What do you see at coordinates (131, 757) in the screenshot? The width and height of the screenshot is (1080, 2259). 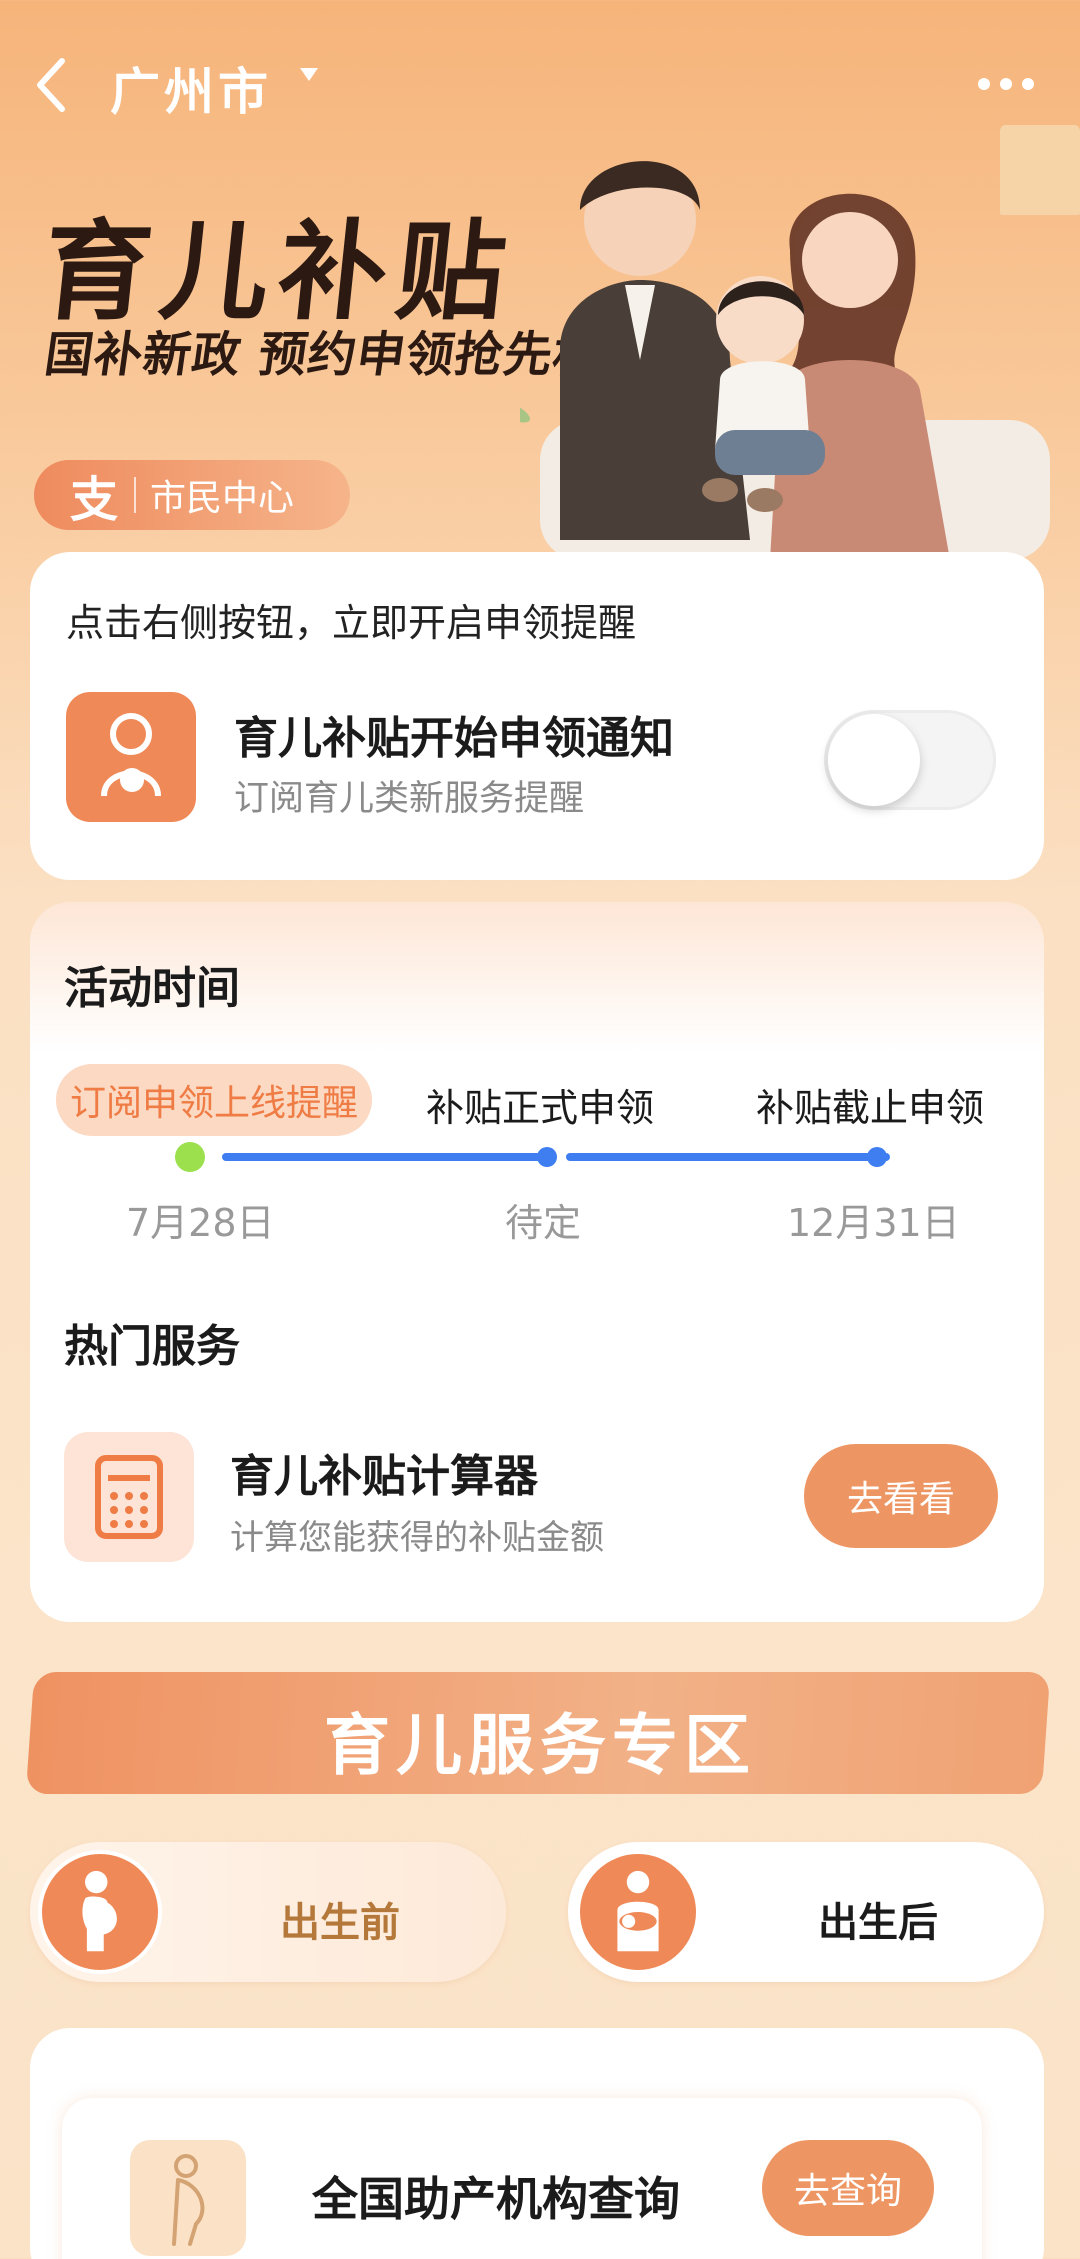 I see `mother-baby-icon` at bounding box center [131, 757].